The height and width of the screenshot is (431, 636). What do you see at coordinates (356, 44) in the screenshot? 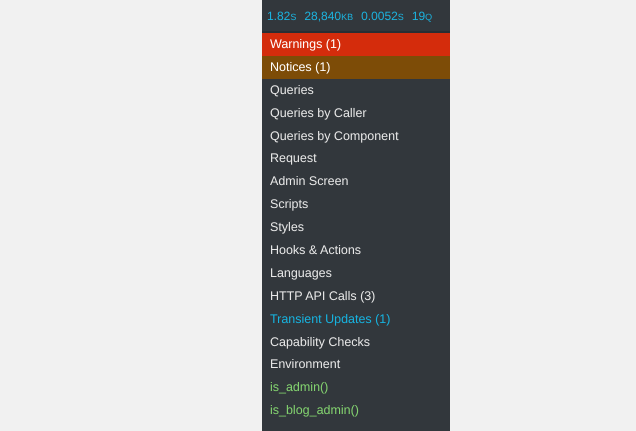
I see `menu-item: Warnings (1)` at bounding box center [356, 44].